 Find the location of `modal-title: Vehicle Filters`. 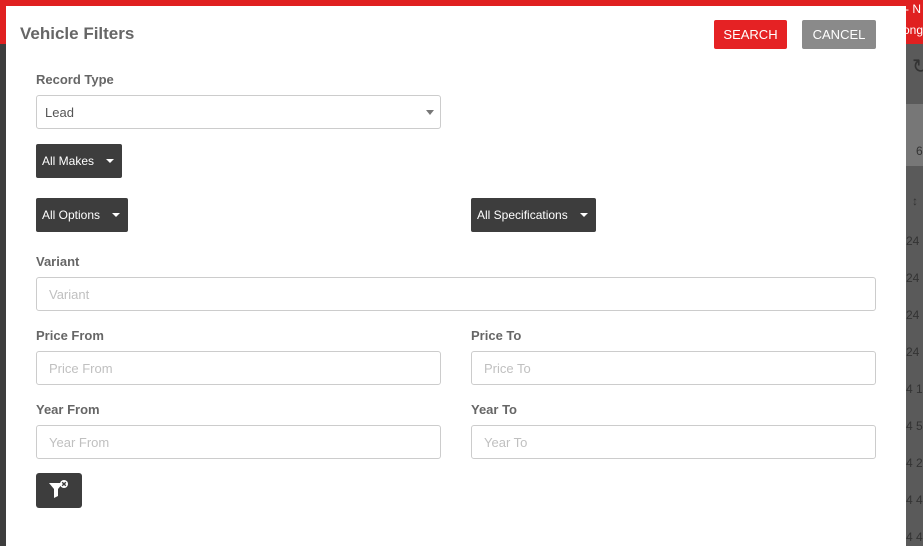

modal-title: Vehicle Filters is located at coordinates (77, 33).